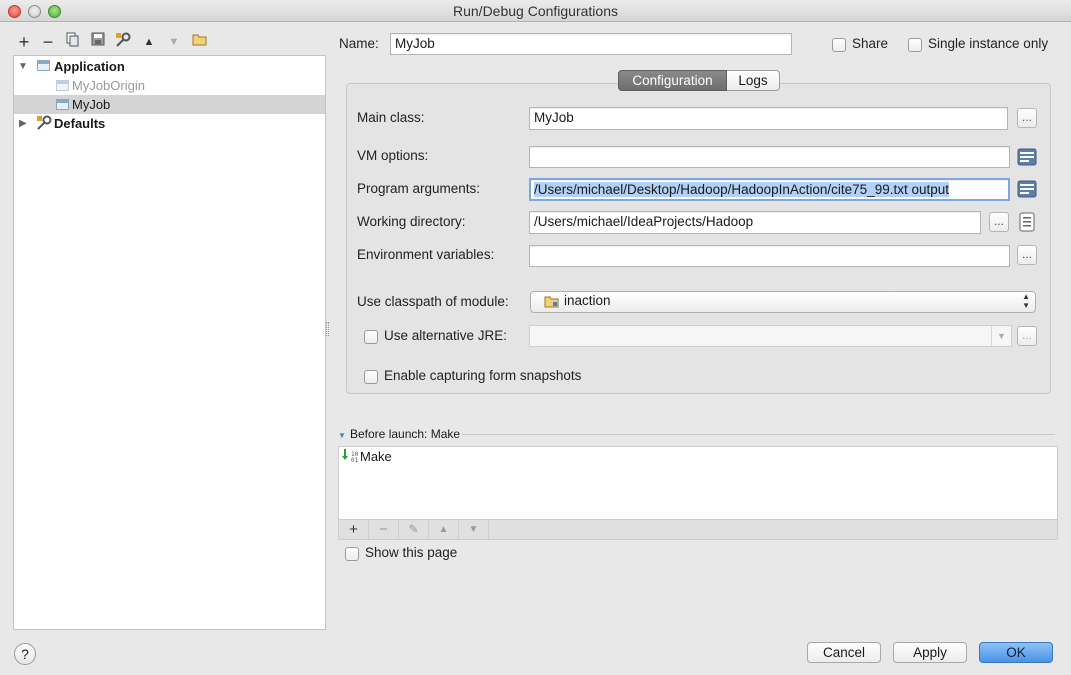  Describe the element at coordinates (1016, 652) in the screenshot. I see `ok-button: OK` at that location.